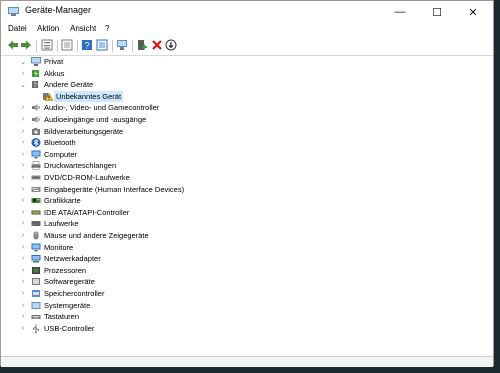  Describe the element at coordinates (247, 30) in the screenshot. I see `menu-bar: Datei Aktion Ansicht ?` at that location.